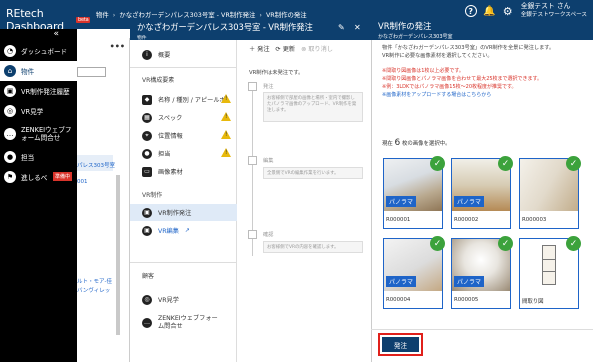 The image size is (593, 362). I want to click on page-title: かなざわガーデンパレス303号室 - VR制作発注, so click(225, 27).